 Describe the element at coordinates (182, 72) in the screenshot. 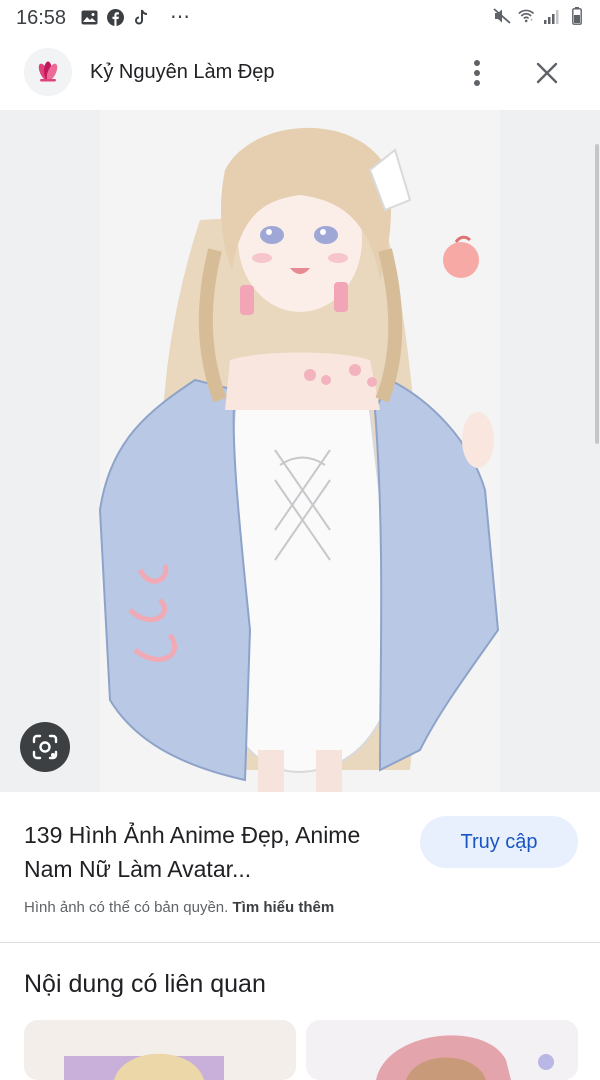

I see `site-name: Kỷ Nguyên Làm Đẹp` at that location.